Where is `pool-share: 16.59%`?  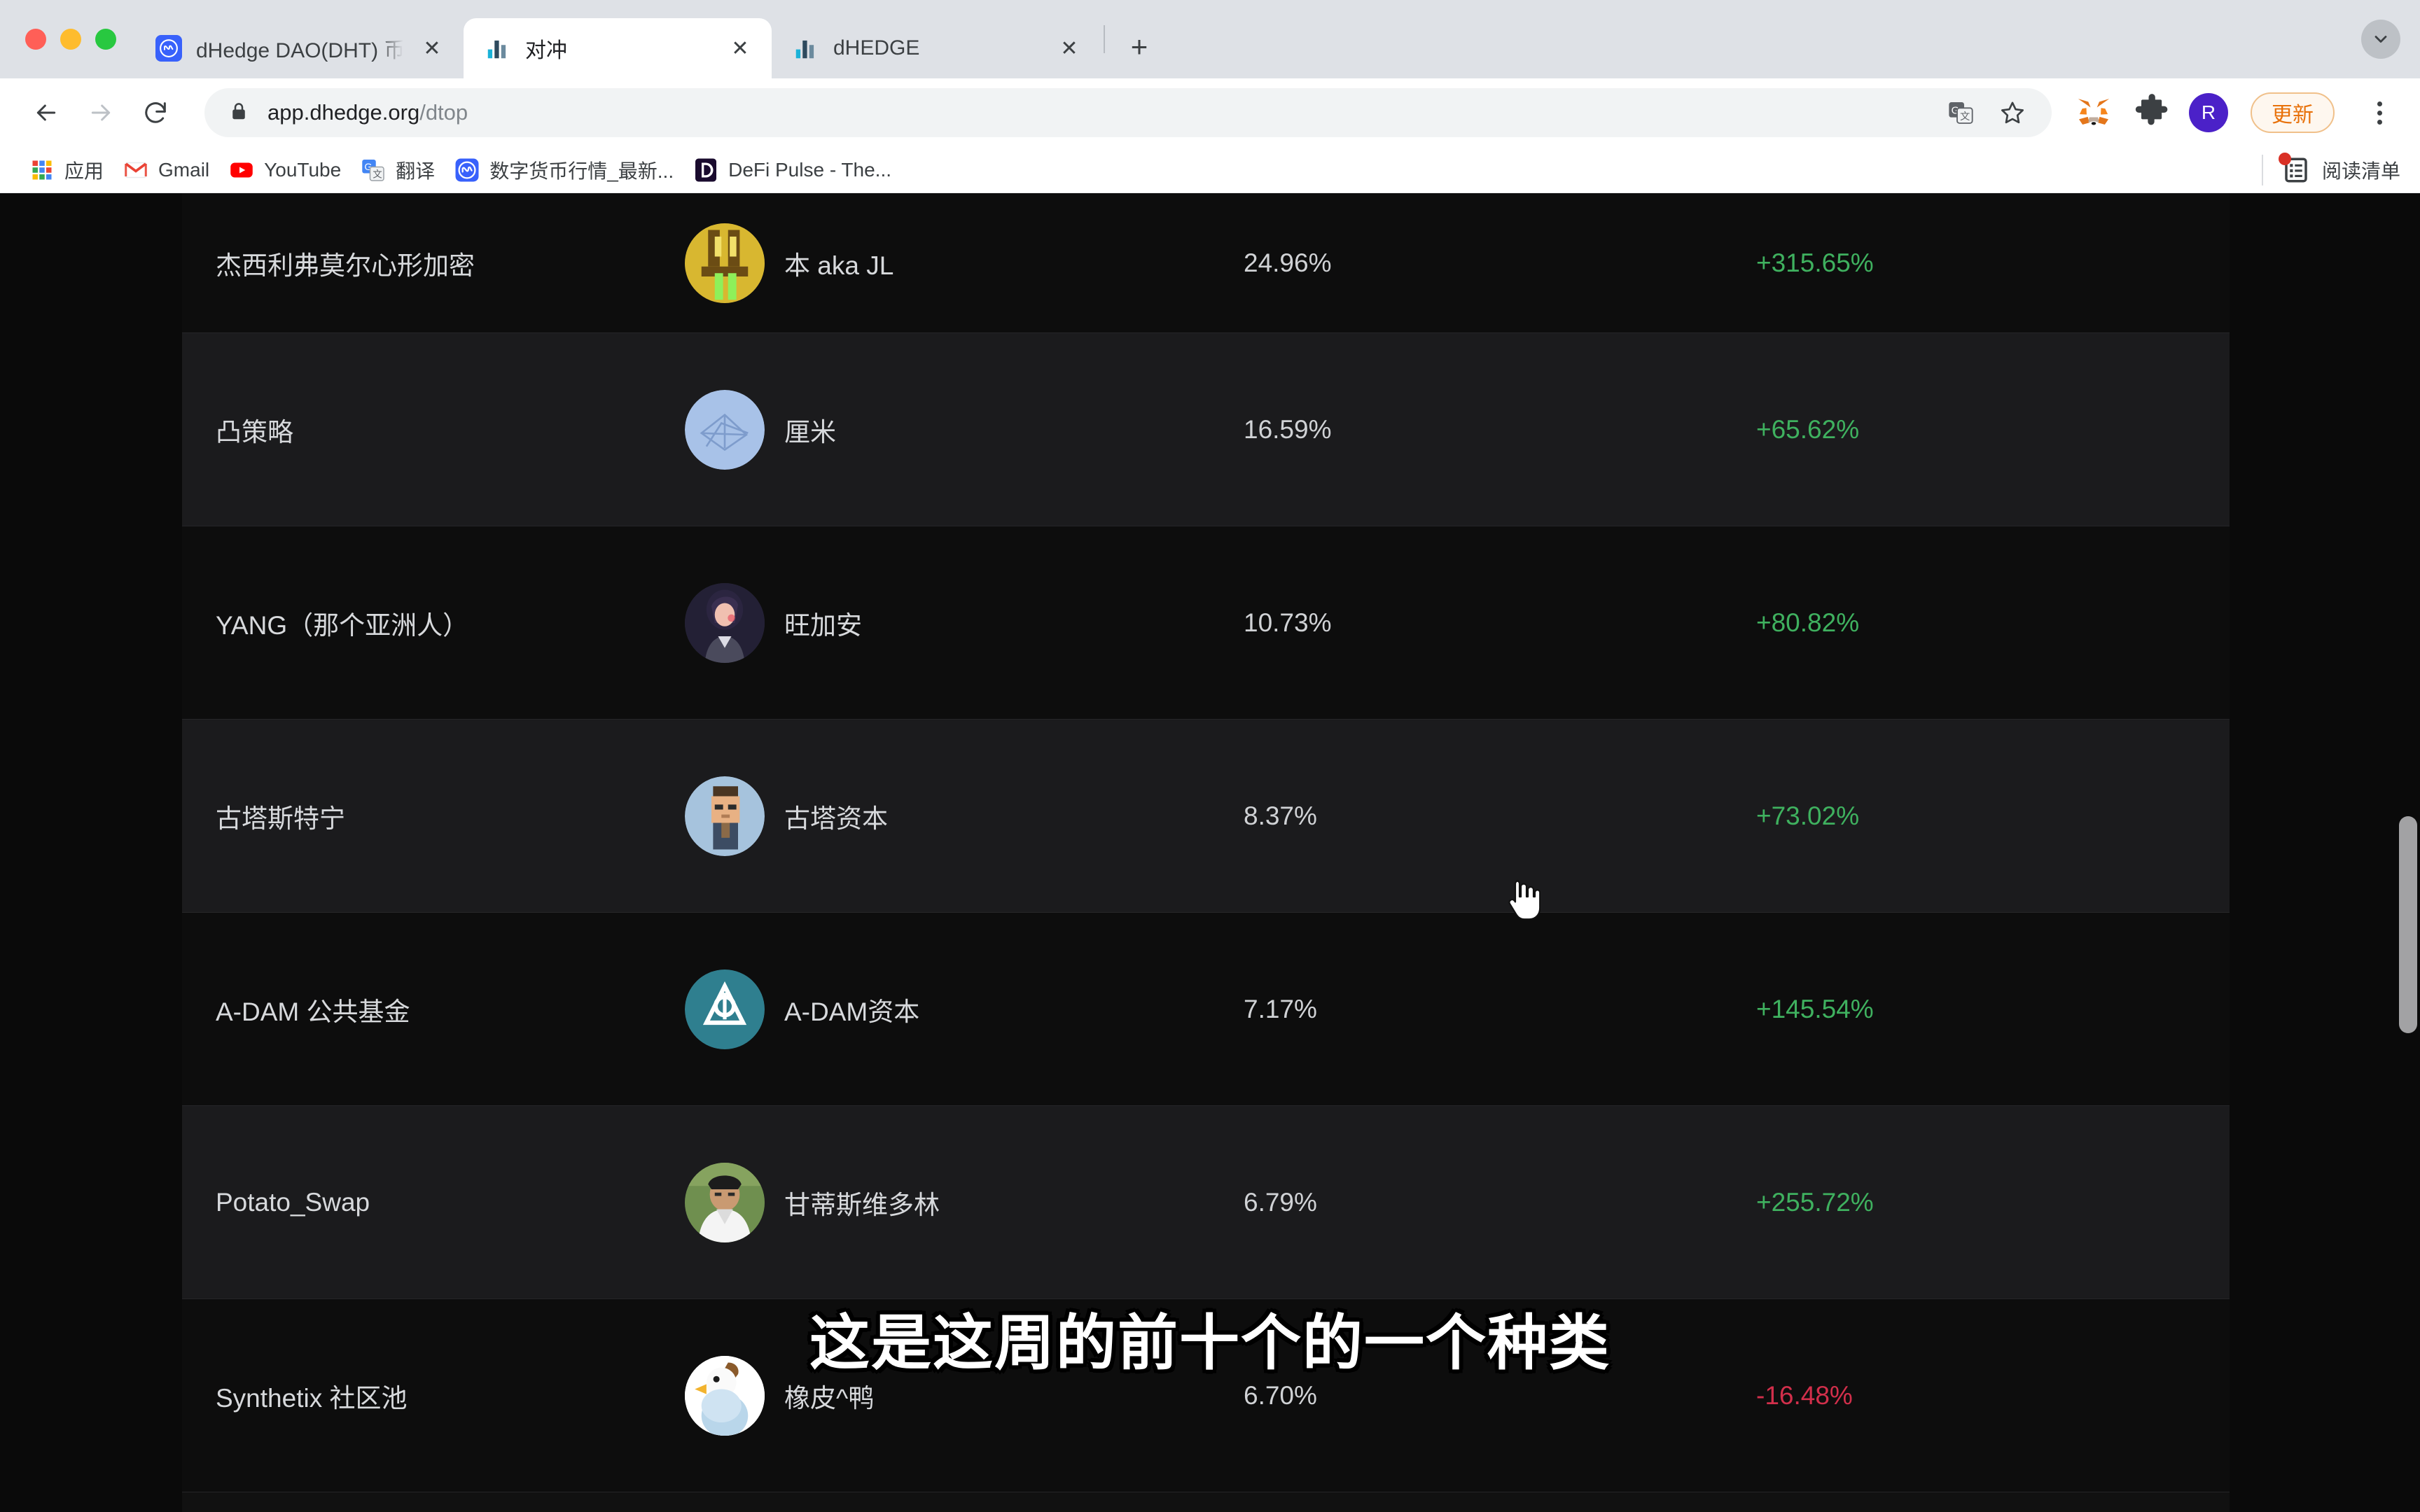
pool-share: 16.59% is located at coordinates (1288, 429).